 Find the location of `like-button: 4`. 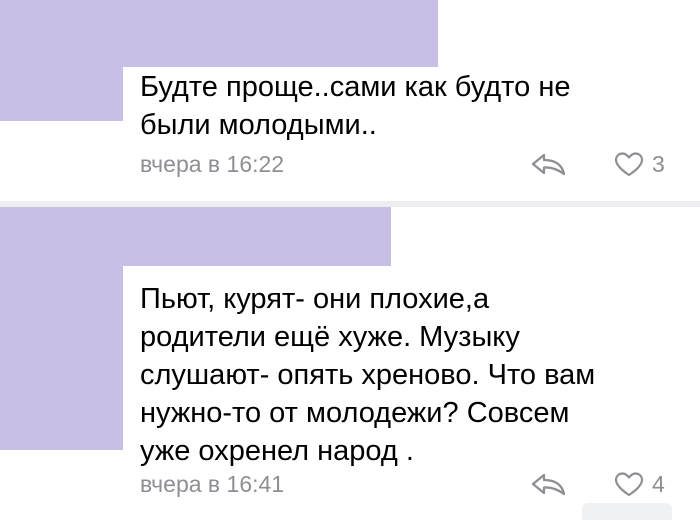

like-button: 4 is located at coordinates (649, 484).